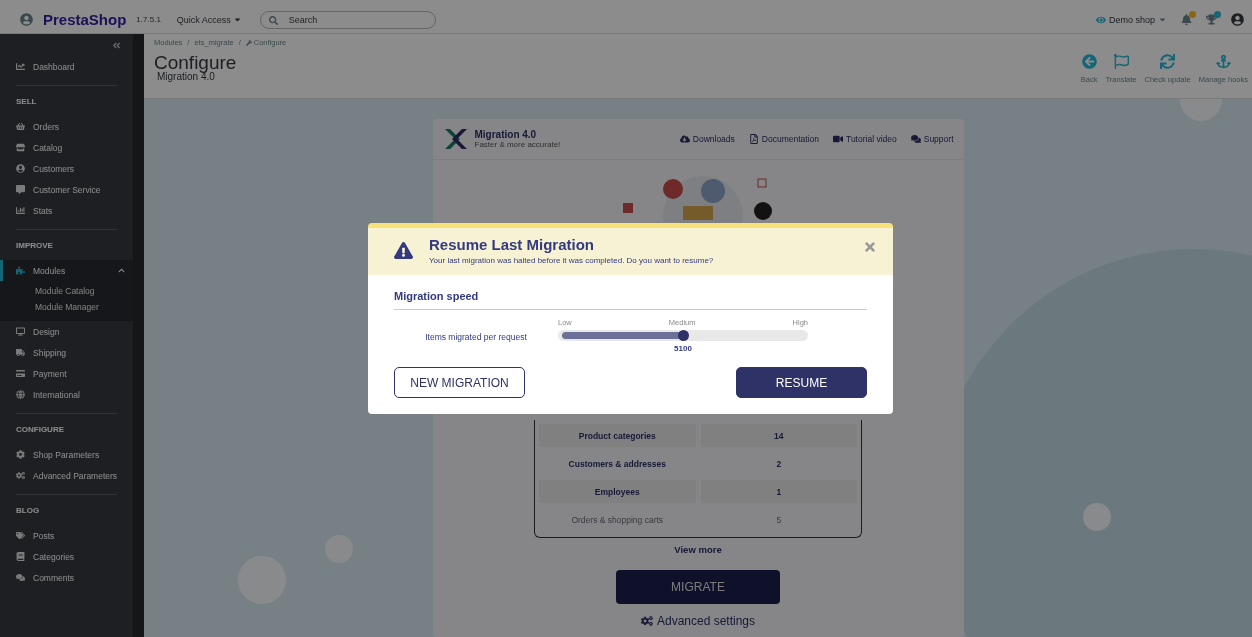  What do you see at coordinates (1168, 61) in the screenshot?
I see `refresh-icon` at bounding box center [1168, 61].